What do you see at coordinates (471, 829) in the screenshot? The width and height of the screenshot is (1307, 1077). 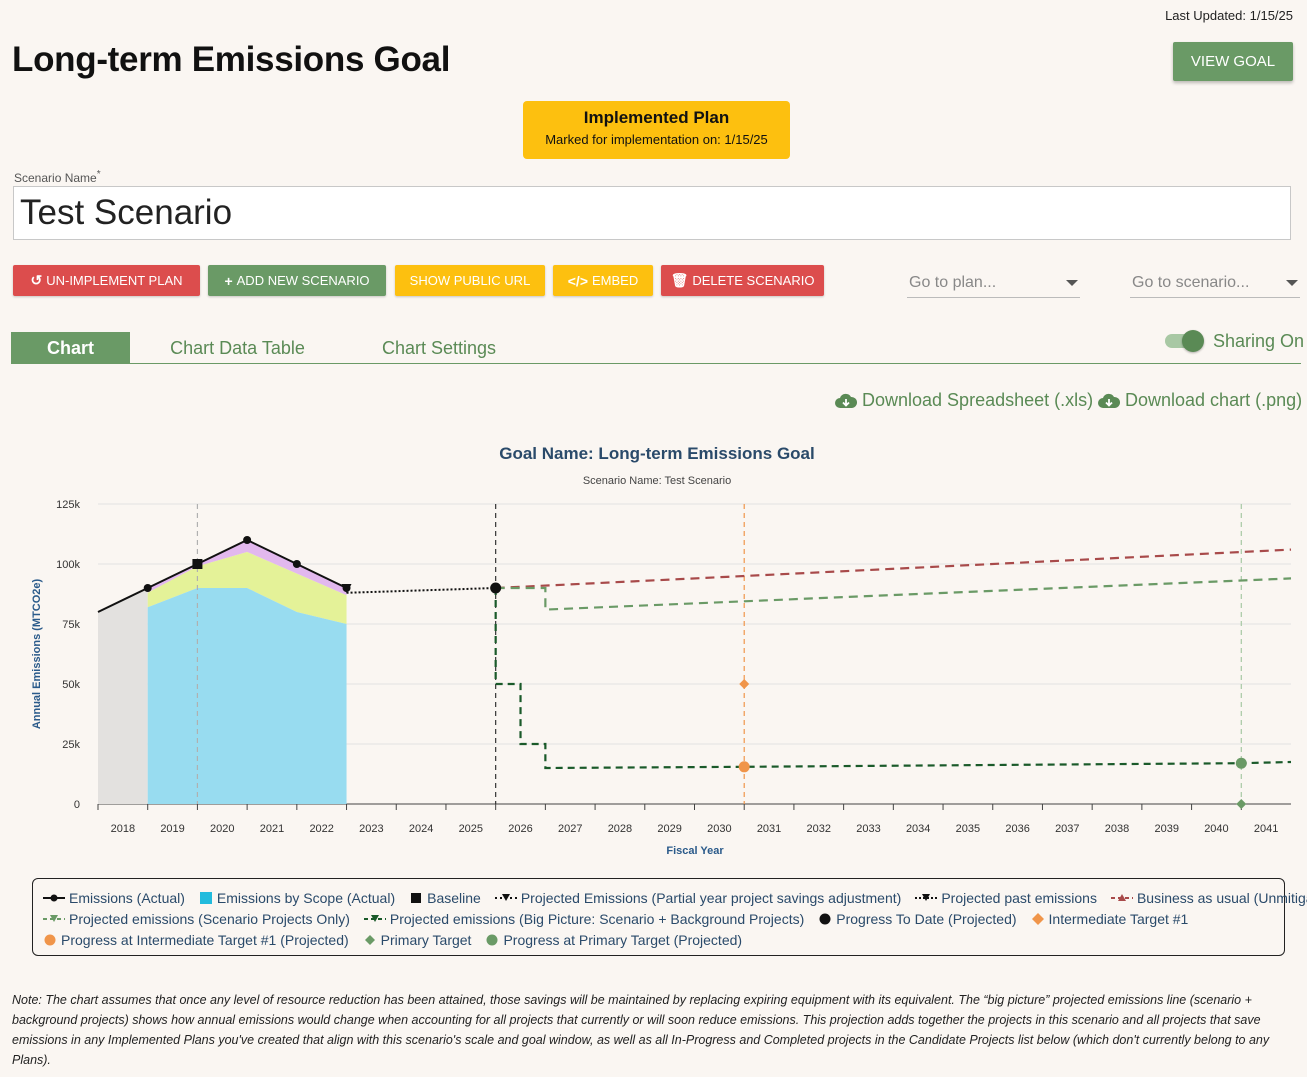 I see `x-tick-label: 2025` at bounding box center [471, 829].